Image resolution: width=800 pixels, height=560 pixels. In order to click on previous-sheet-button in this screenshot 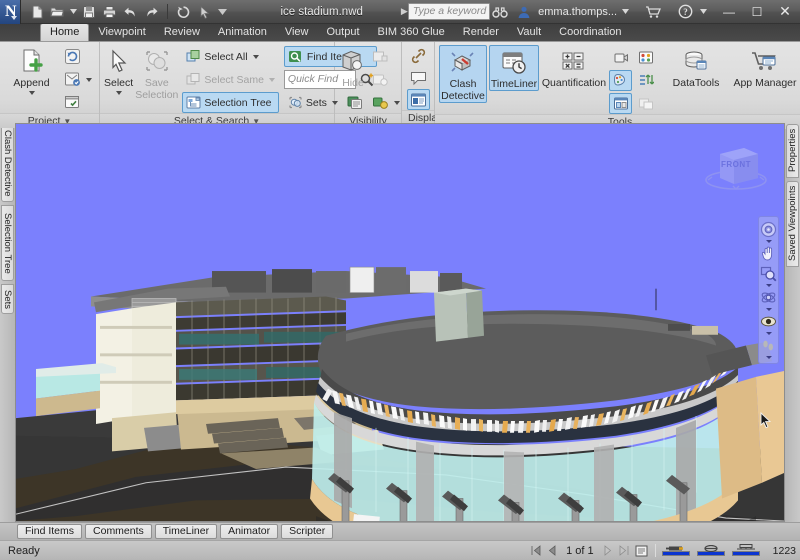, I will do `click(551, 550)`.